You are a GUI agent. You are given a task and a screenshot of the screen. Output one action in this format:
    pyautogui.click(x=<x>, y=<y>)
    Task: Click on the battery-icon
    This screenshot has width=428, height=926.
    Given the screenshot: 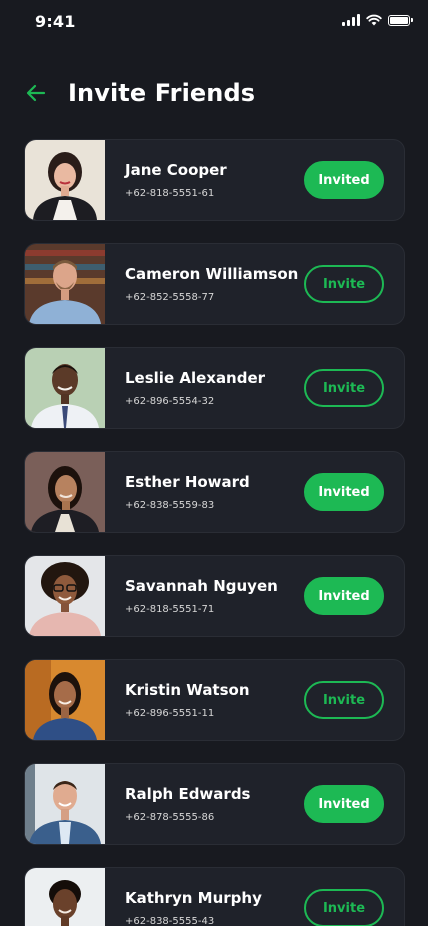 What is the action you would take?
    pyautogui.click(x=400, y=20)
    